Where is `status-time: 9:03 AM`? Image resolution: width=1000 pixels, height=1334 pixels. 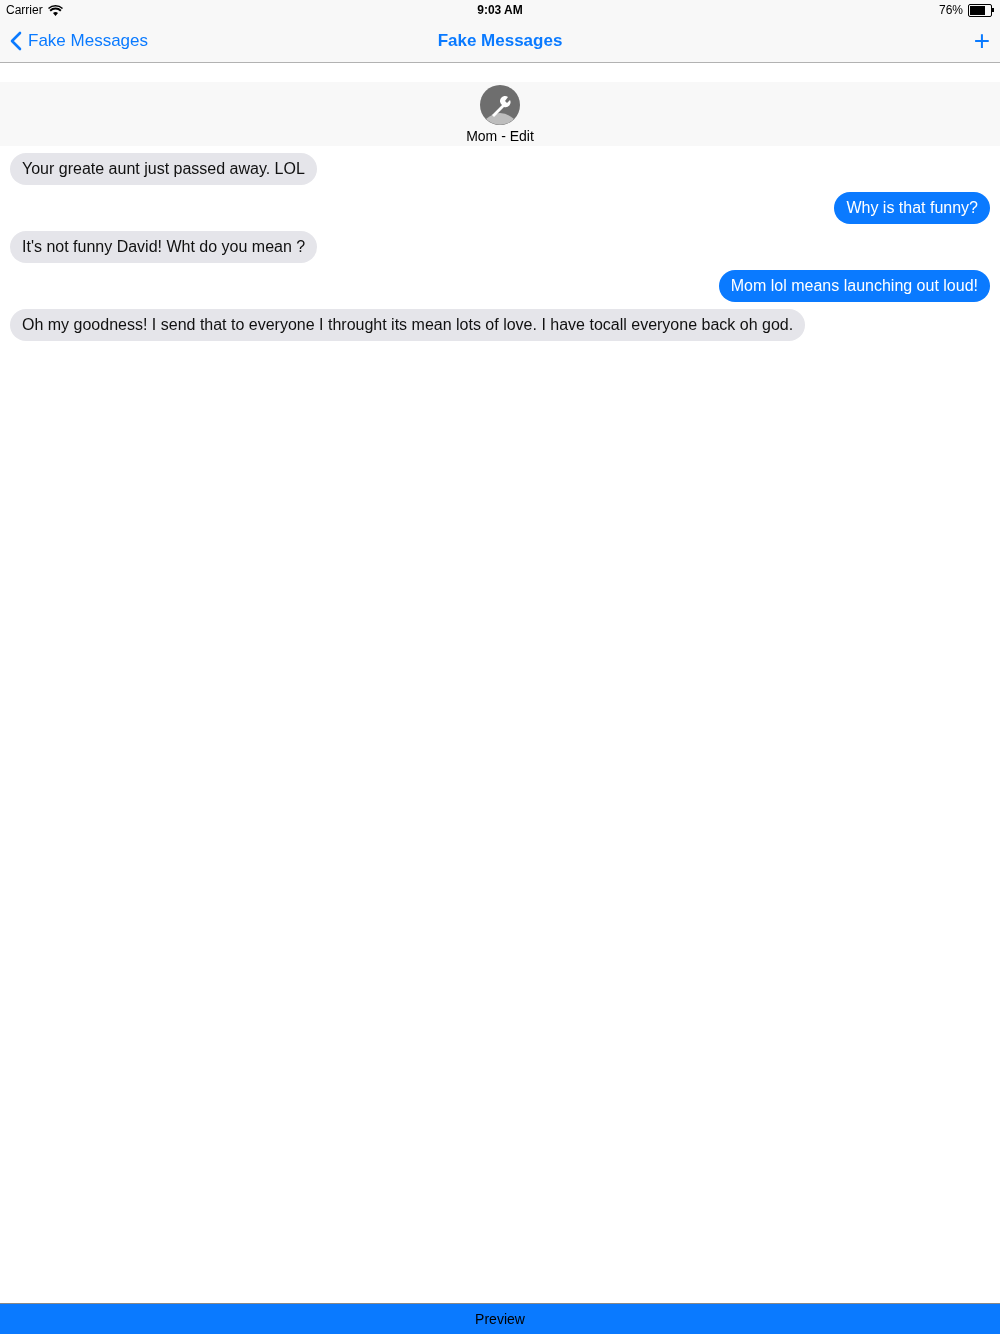 status-time: 9:03 AM is located at coordinates (500, 10).